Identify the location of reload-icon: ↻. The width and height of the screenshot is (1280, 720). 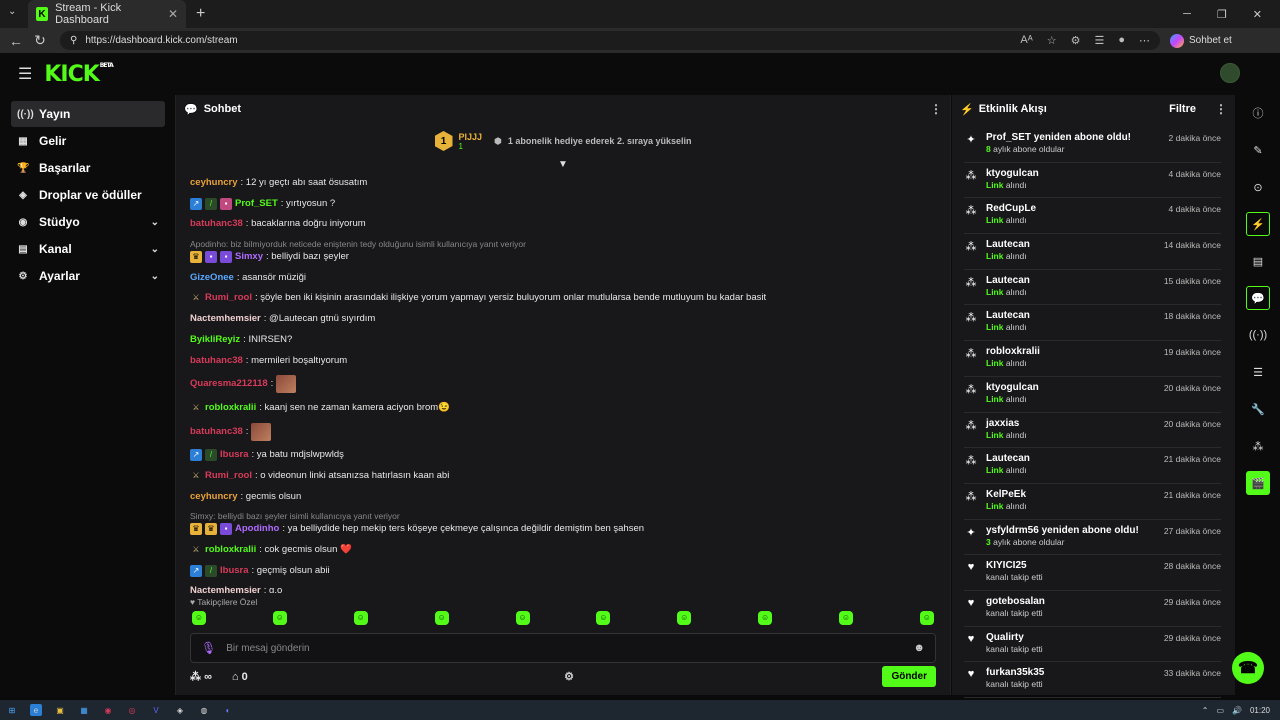
(40, 40).